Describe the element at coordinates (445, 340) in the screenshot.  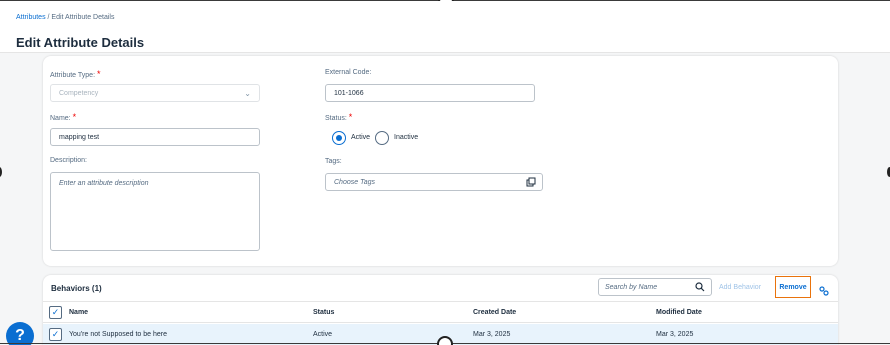
I see `resize-handle-bottom` at that location.